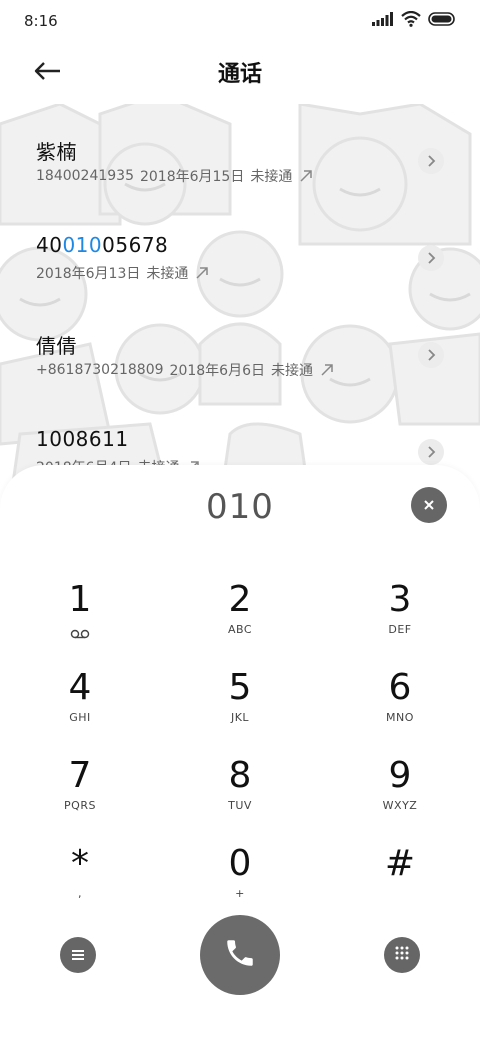 The width and height of the screenshot is (480, 1040). I want to click on key-letters: DEF, so click(400, 629).